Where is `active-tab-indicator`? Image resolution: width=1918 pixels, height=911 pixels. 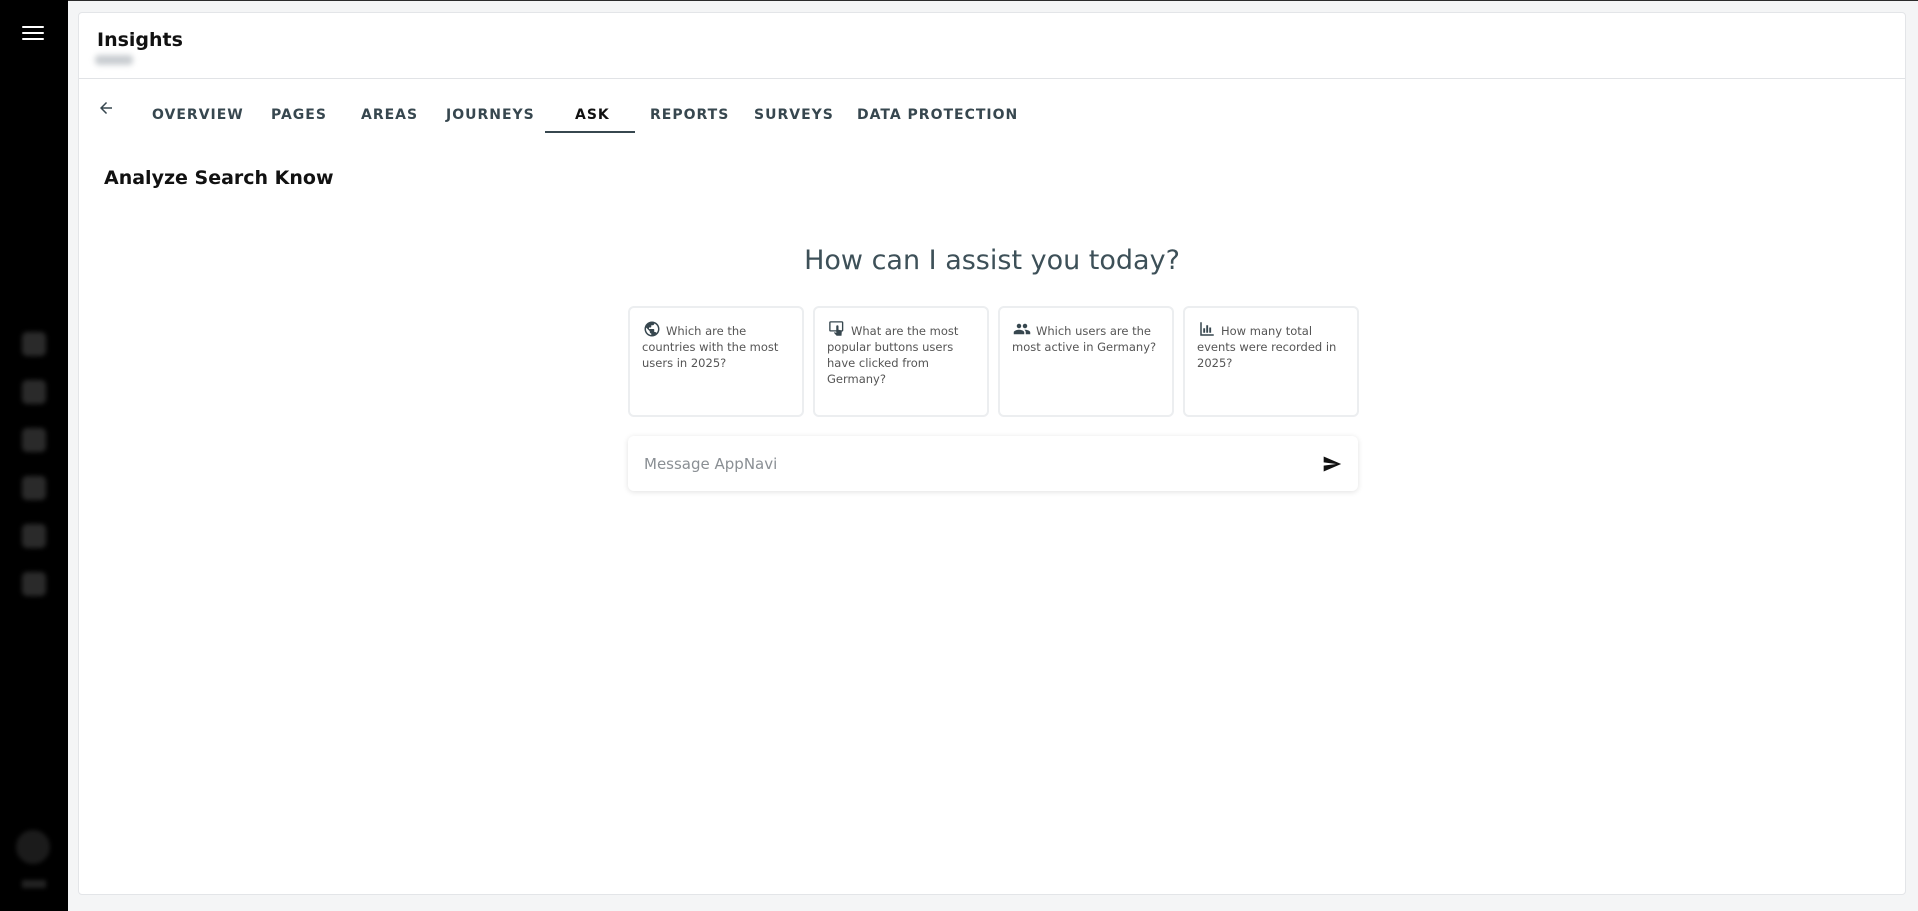
active-tab-indicator is located at coordinates (590, 132).